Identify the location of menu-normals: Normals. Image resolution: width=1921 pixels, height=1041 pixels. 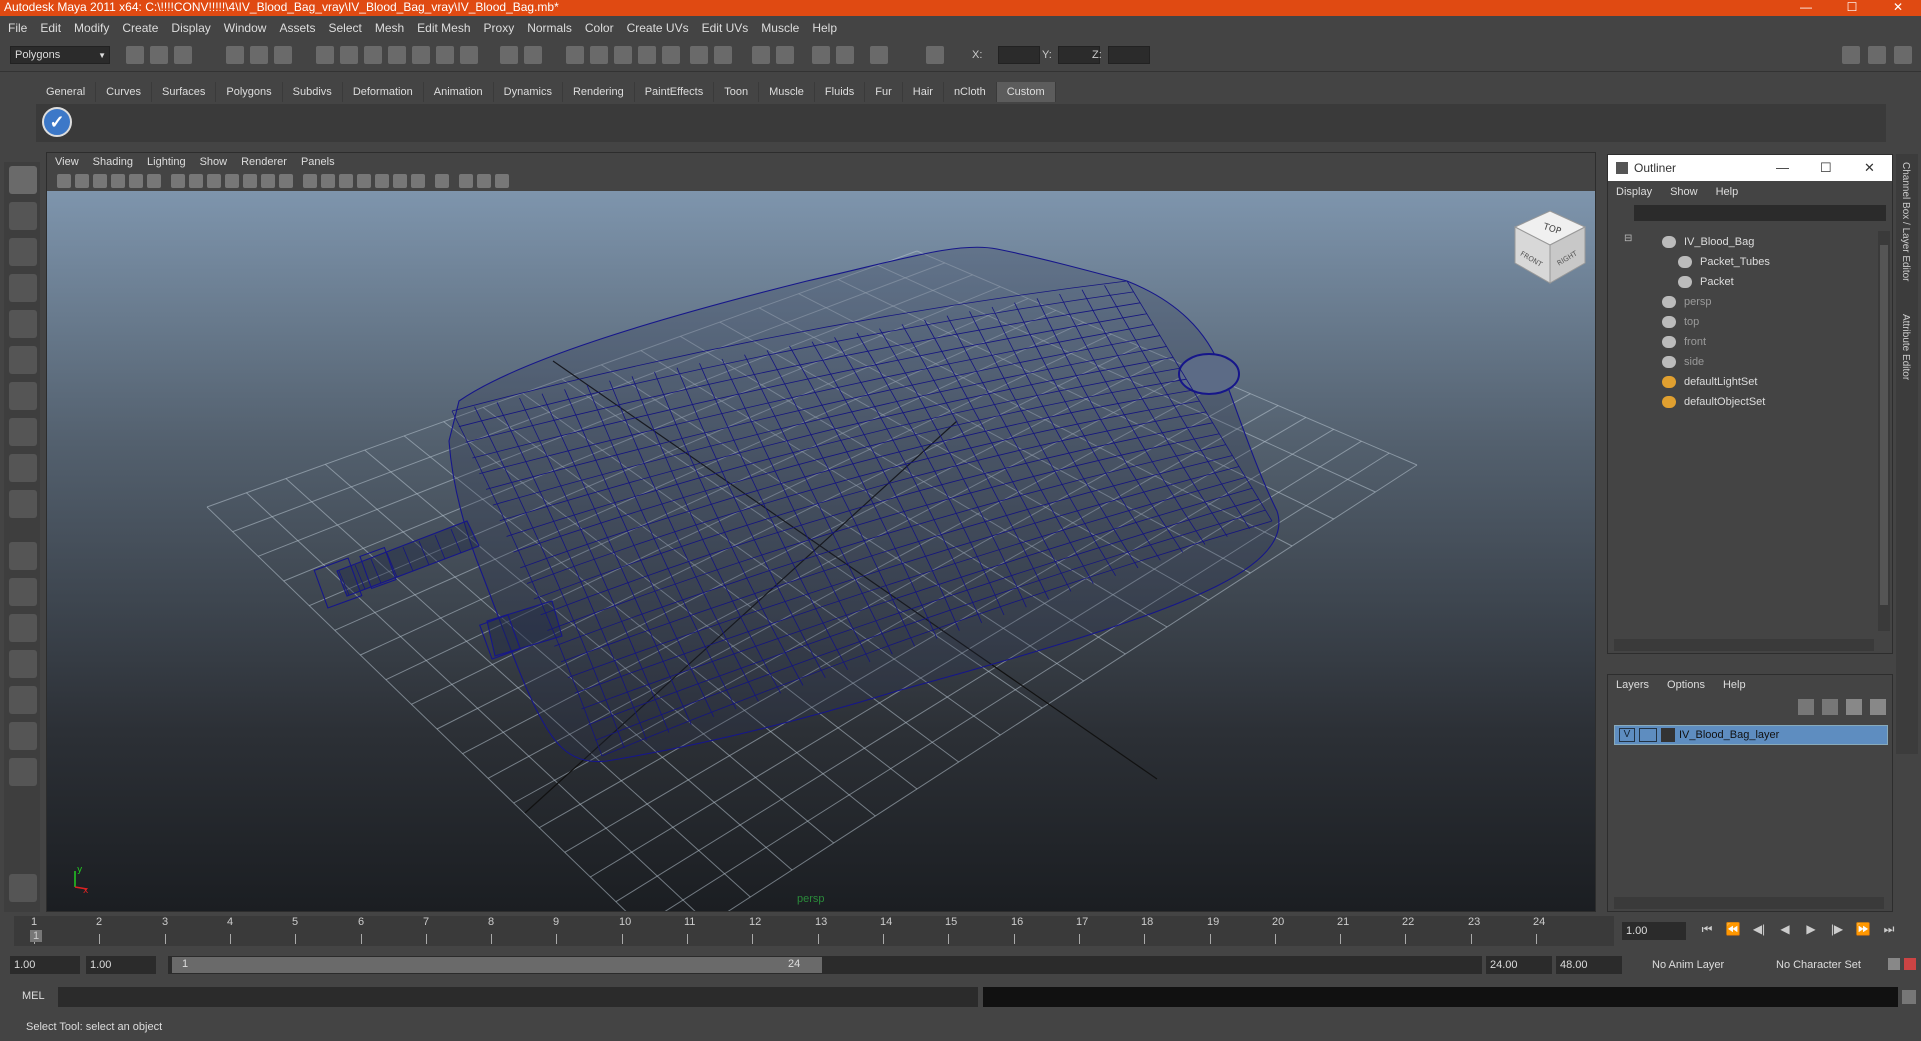
(549, 28).